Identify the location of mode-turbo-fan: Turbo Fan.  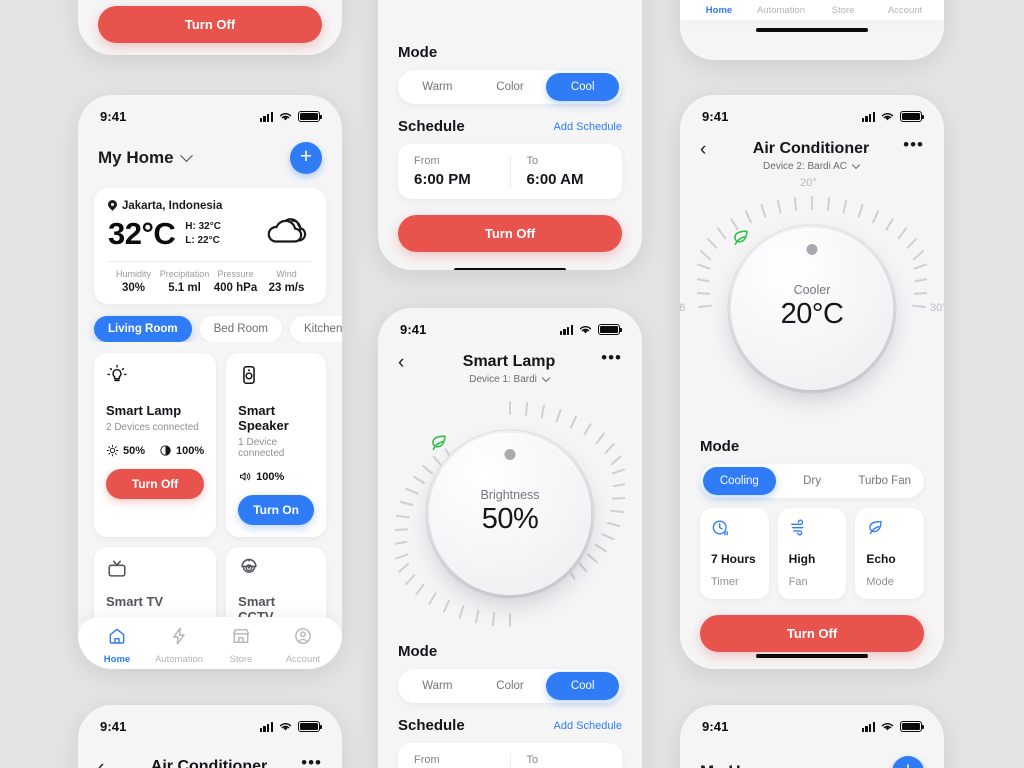
(884, 481).